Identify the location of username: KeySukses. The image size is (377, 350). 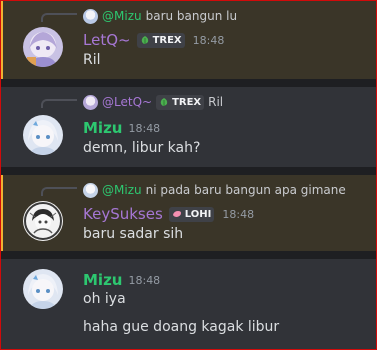
(123, 214).